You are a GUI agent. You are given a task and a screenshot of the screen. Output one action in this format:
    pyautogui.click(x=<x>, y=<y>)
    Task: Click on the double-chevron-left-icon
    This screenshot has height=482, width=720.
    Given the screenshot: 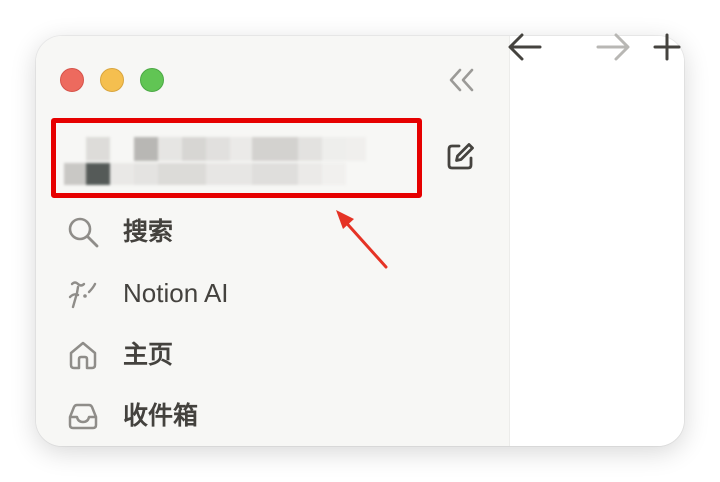 What is the action you would take?
    pyautogui.click(x=462, y=80)
    